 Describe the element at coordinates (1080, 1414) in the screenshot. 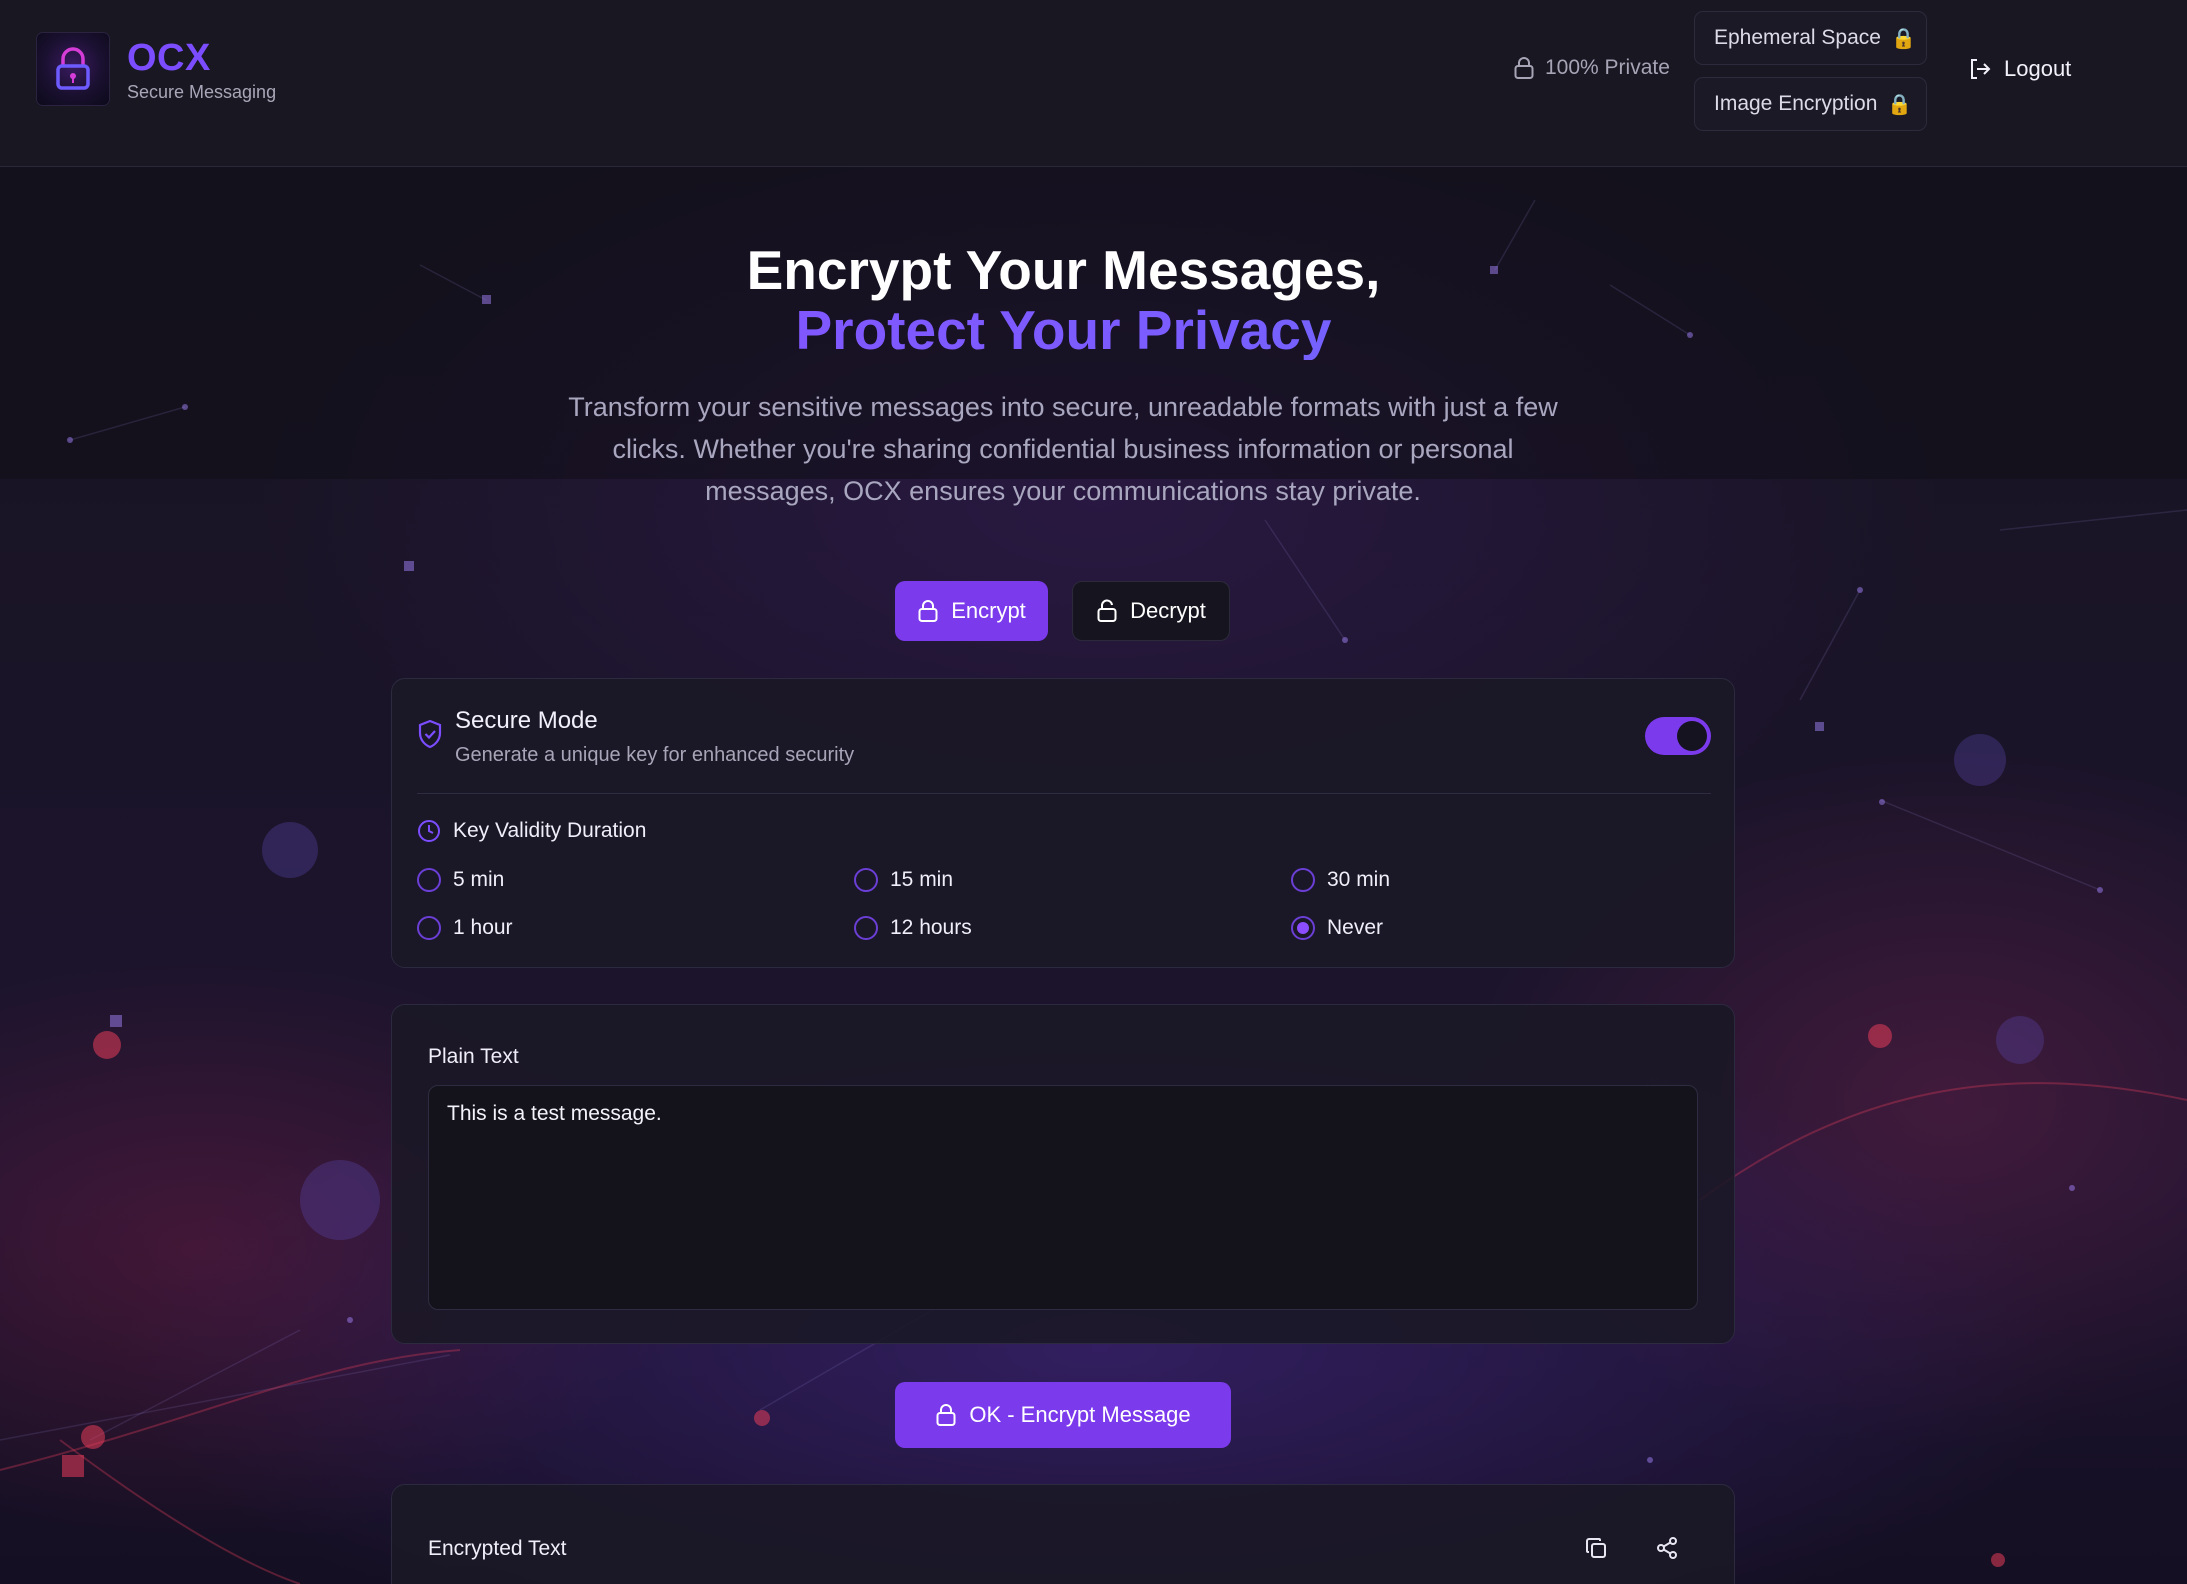

I see `encrypt-message-label: OK - Encrypt Message` at that location.